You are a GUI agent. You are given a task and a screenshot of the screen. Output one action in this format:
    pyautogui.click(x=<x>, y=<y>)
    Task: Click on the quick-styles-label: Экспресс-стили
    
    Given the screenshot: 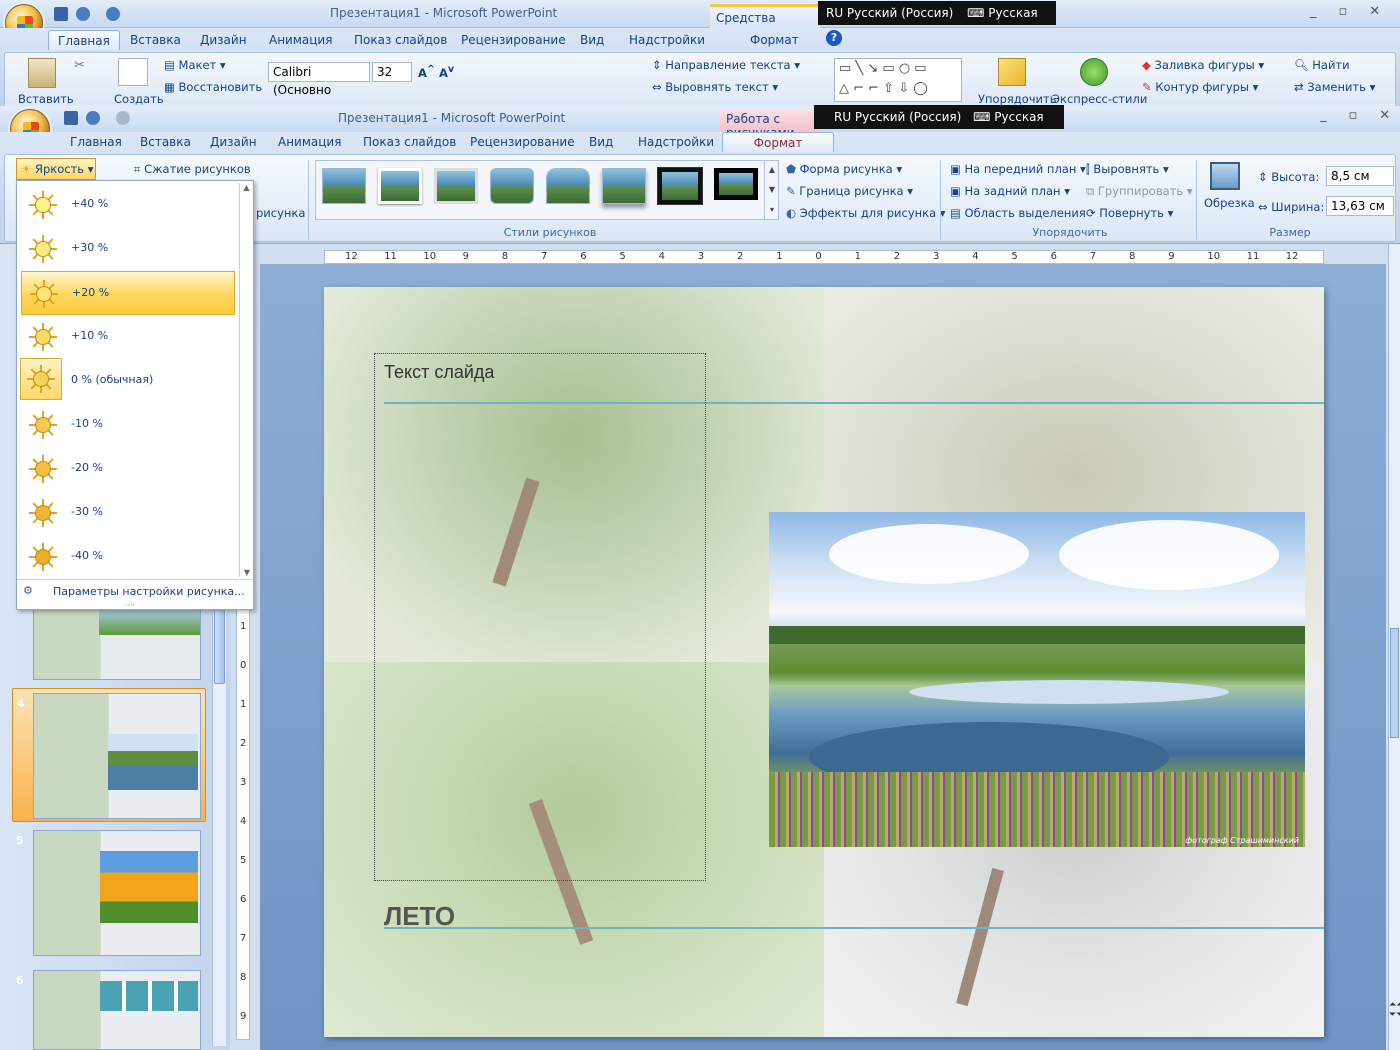 What is the action you would take?
    pyautogui.click(x=1099, y=99)
    